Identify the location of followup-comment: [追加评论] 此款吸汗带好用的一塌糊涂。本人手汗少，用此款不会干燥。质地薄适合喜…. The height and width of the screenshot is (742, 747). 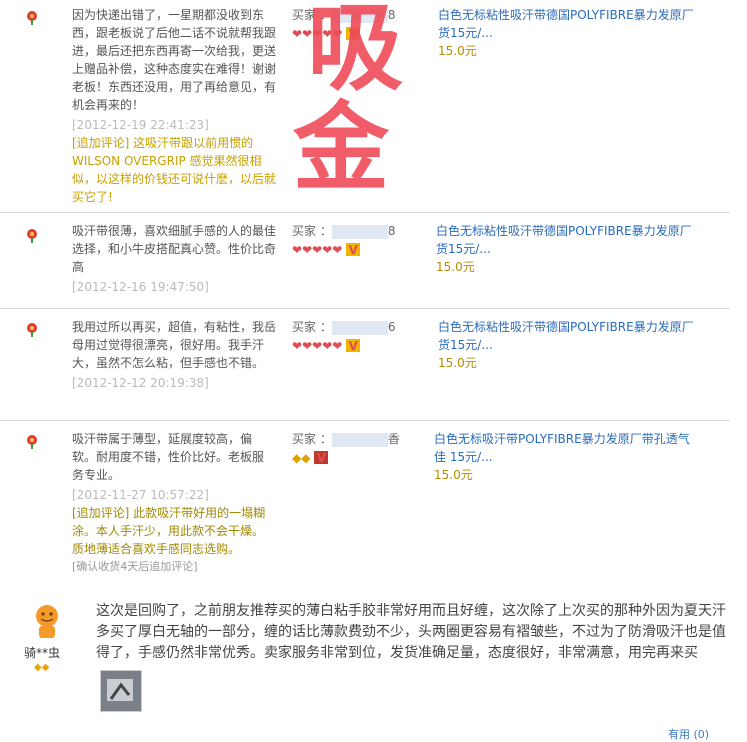
(169, 531).